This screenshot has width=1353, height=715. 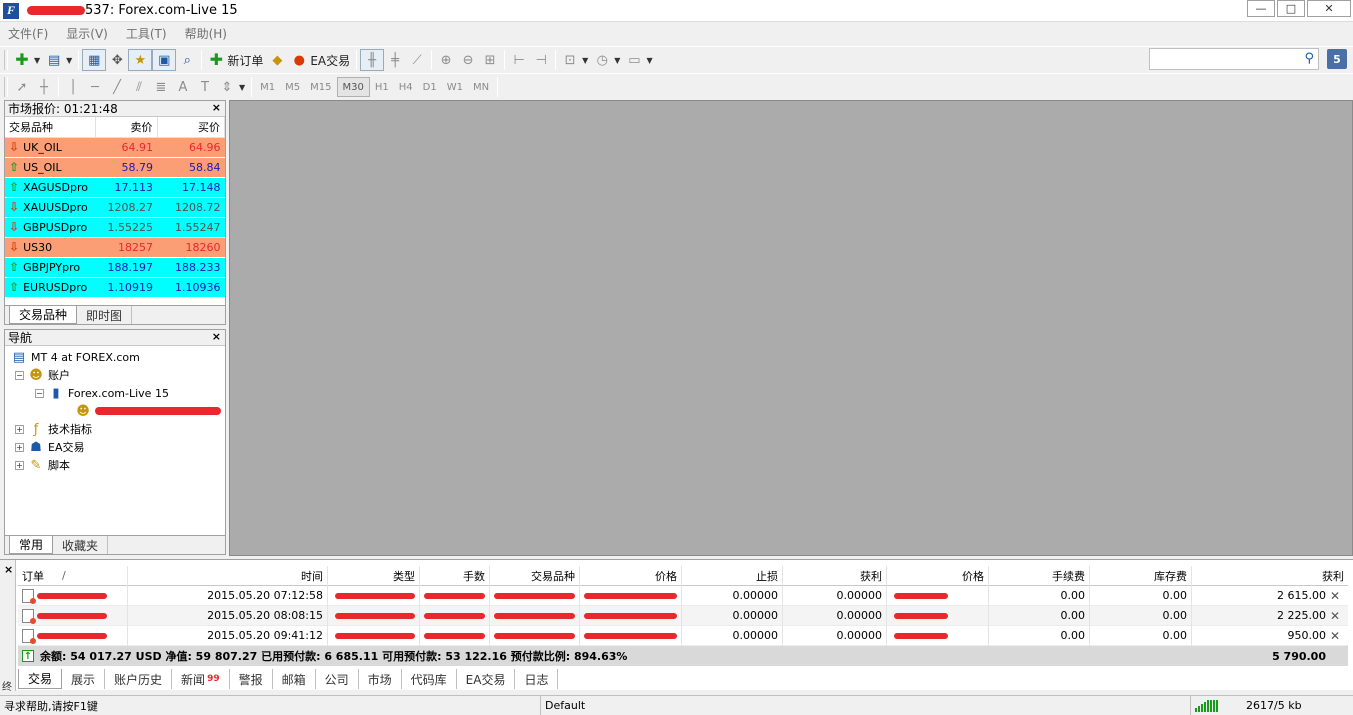 What do you see at coordinates (228, 575) in the screenshot?
I see `column-header-time: 时间` at bounding box center [228, 575].